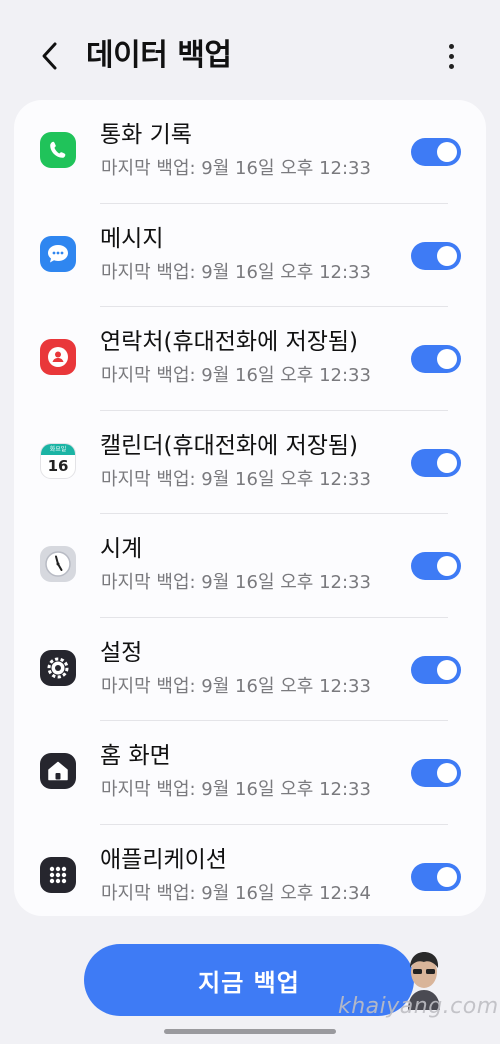 The width and height of the screenshot is (500, 1044). Describe the element at coordinates (58, 449) in the screenshot. I see `calendar-icon-header: 화요일` at that location.